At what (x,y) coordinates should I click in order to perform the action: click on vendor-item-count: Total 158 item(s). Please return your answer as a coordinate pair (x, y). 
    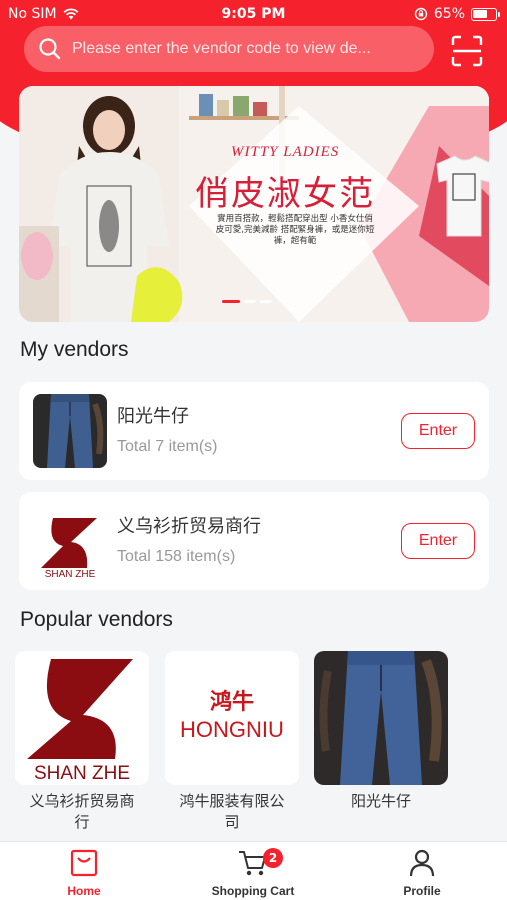
    Looking at the image, I should click on (176, 556).